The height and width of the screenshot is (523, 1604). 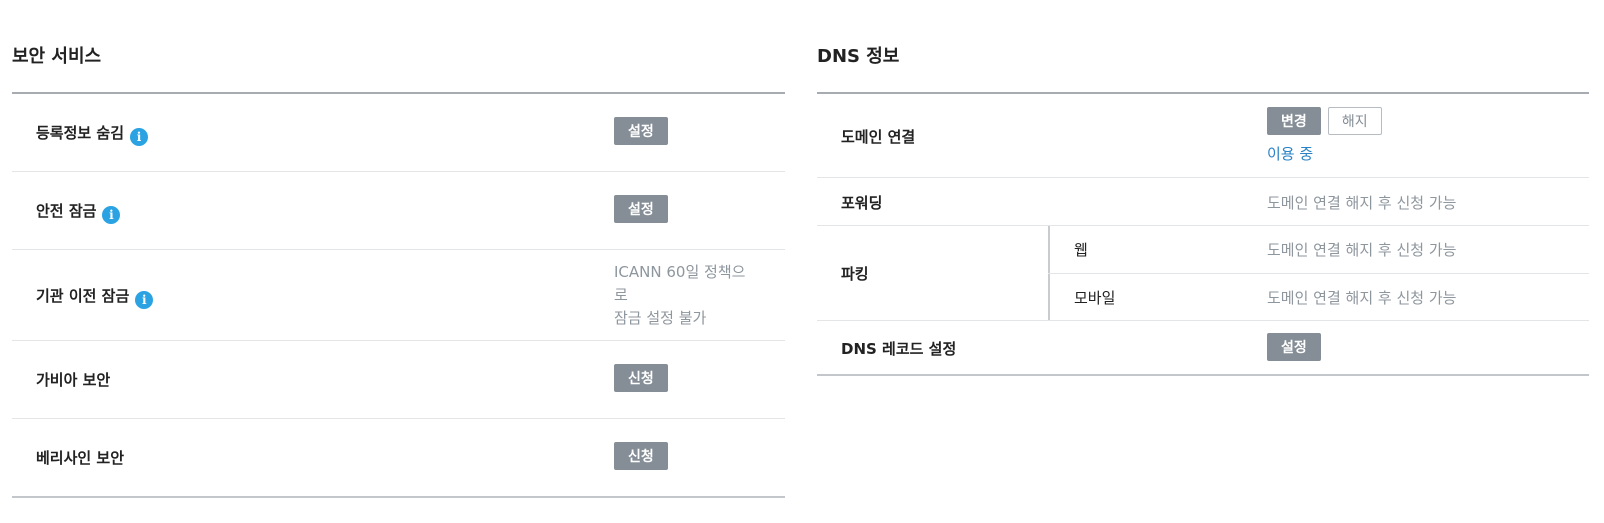 I want to click on dns-record-label: DNS 레코드 설정, so click(x=899, y=349).